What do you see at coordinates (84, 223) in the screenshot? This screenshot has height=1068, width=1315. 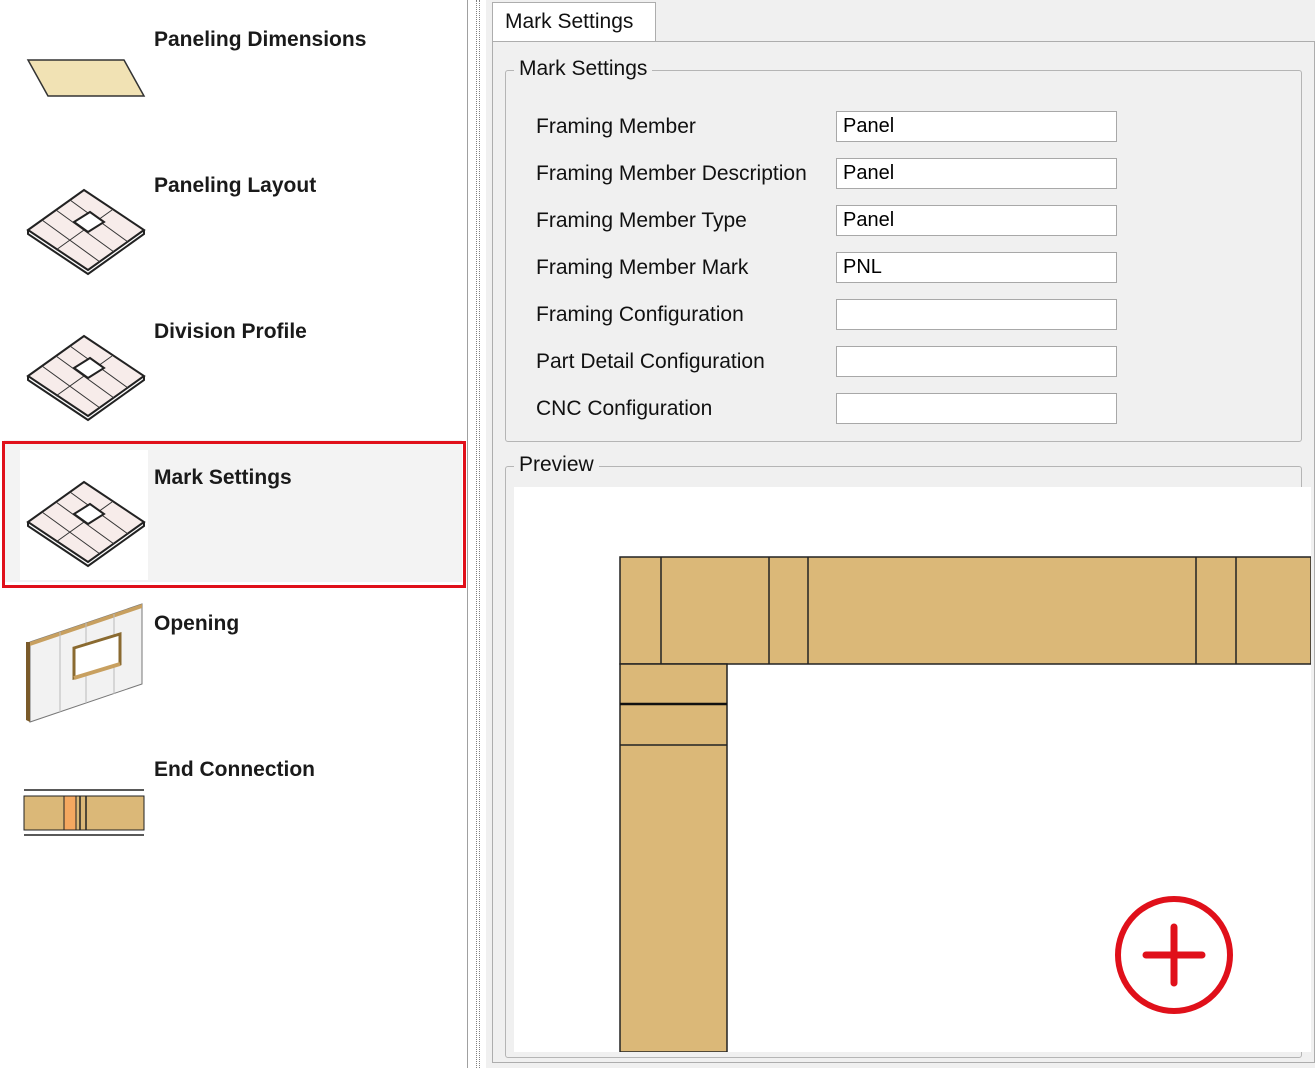 I see `paneling-layout-icon` at bounding box center [84, 223].